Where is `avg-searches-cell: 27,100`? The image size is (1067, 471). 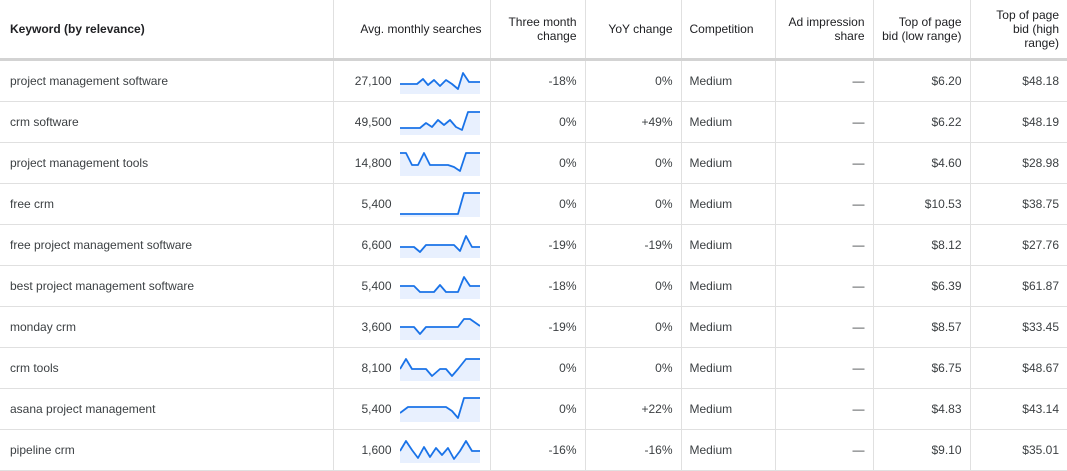
avg-searches-cell: 27,100 is located at coordinates (412, 80).